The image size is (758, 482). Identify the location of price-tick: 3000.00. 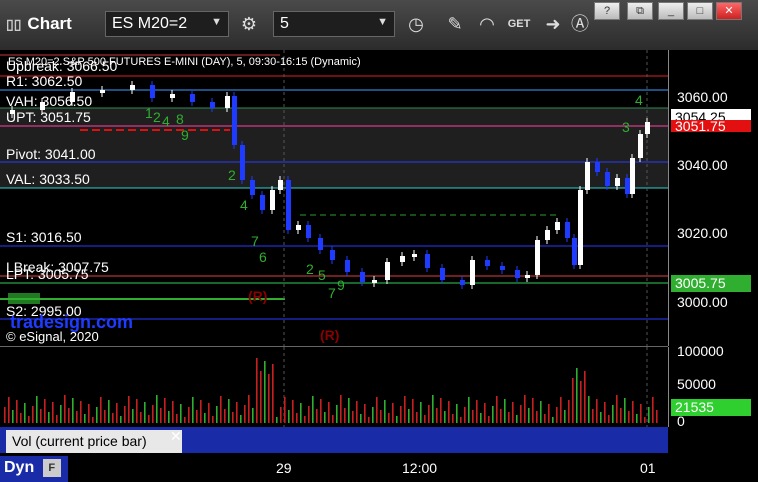
(702, 302).